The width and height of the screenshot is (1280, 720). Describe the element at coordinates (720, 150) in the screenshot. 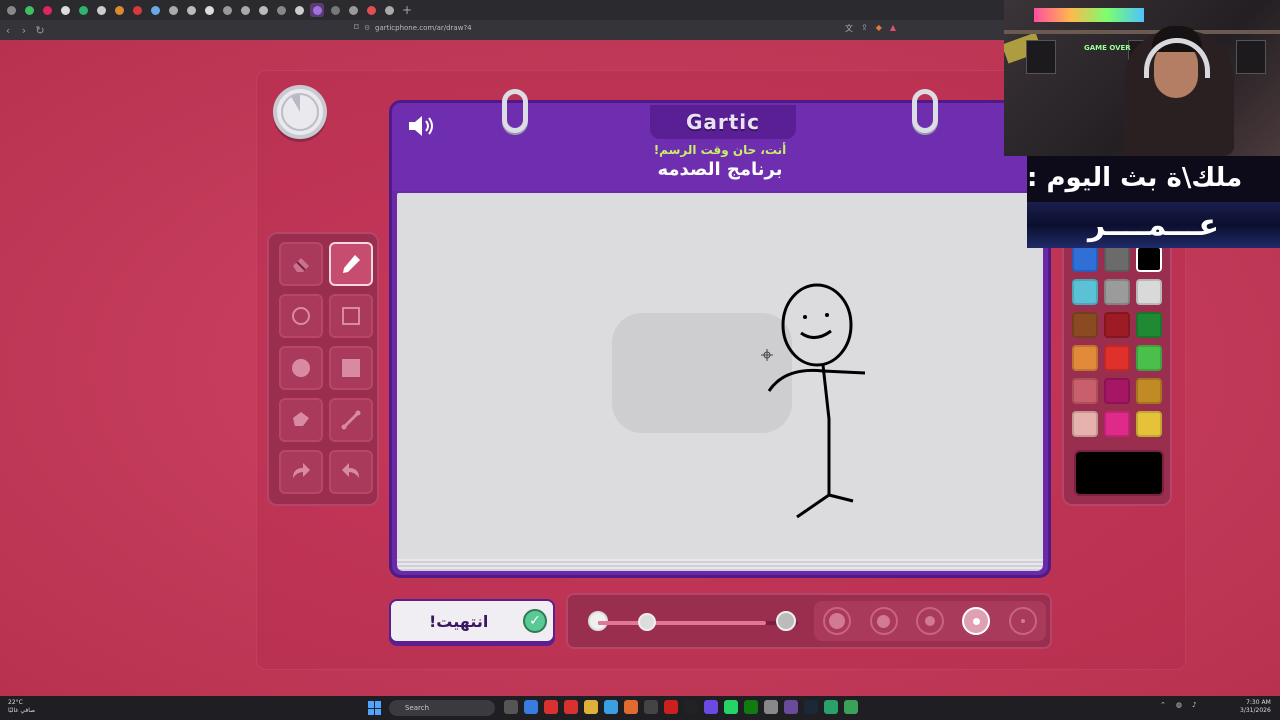

I see `prompt-subtitle: أنت، حان وقت الرسم!` at that location.